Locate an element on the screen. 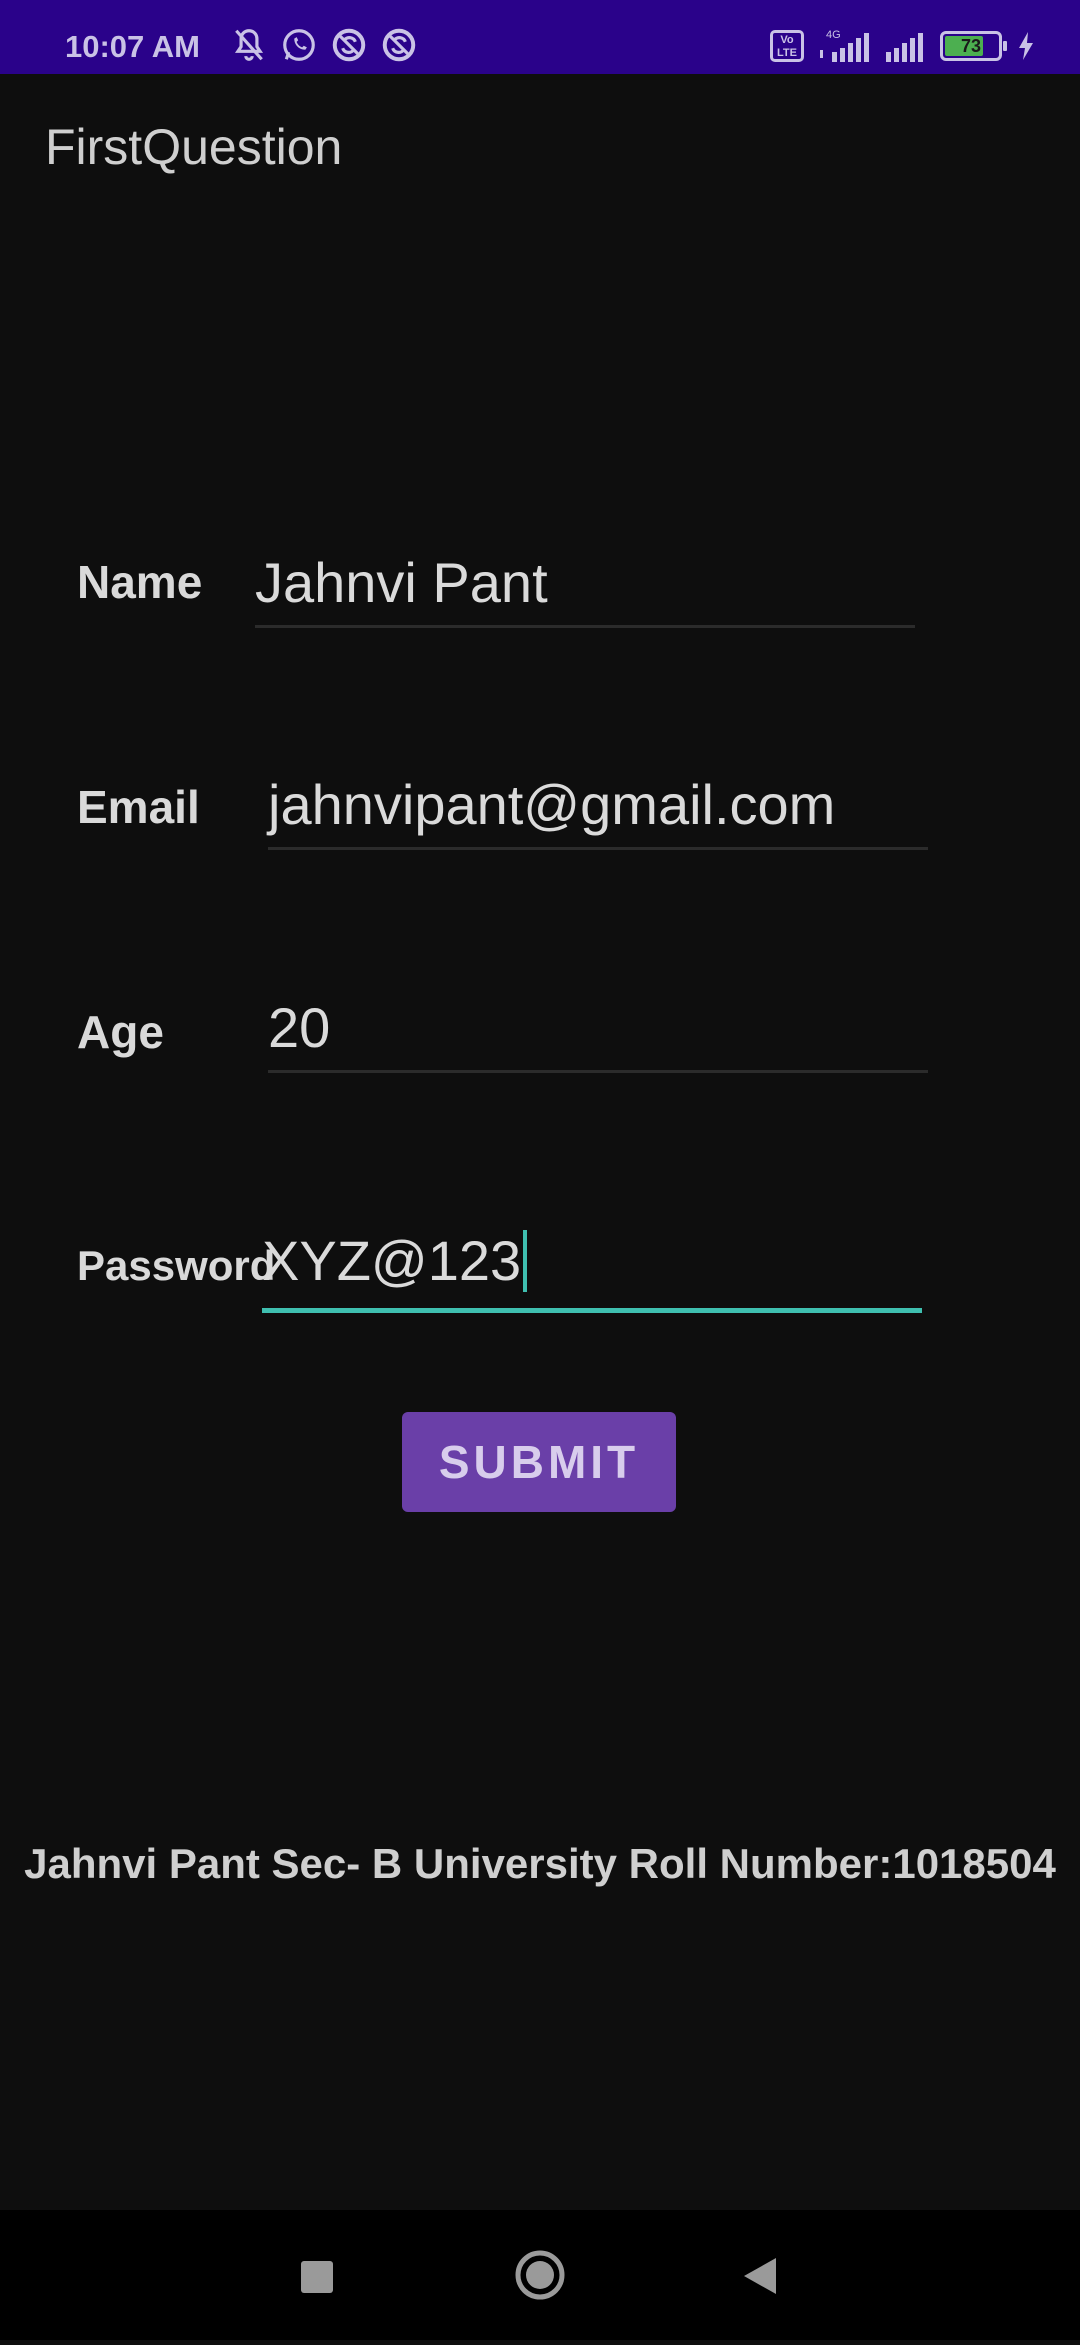 The width and height of the screenshot is (1080, 2345). notification-icons is located at coordinates (324, 46).